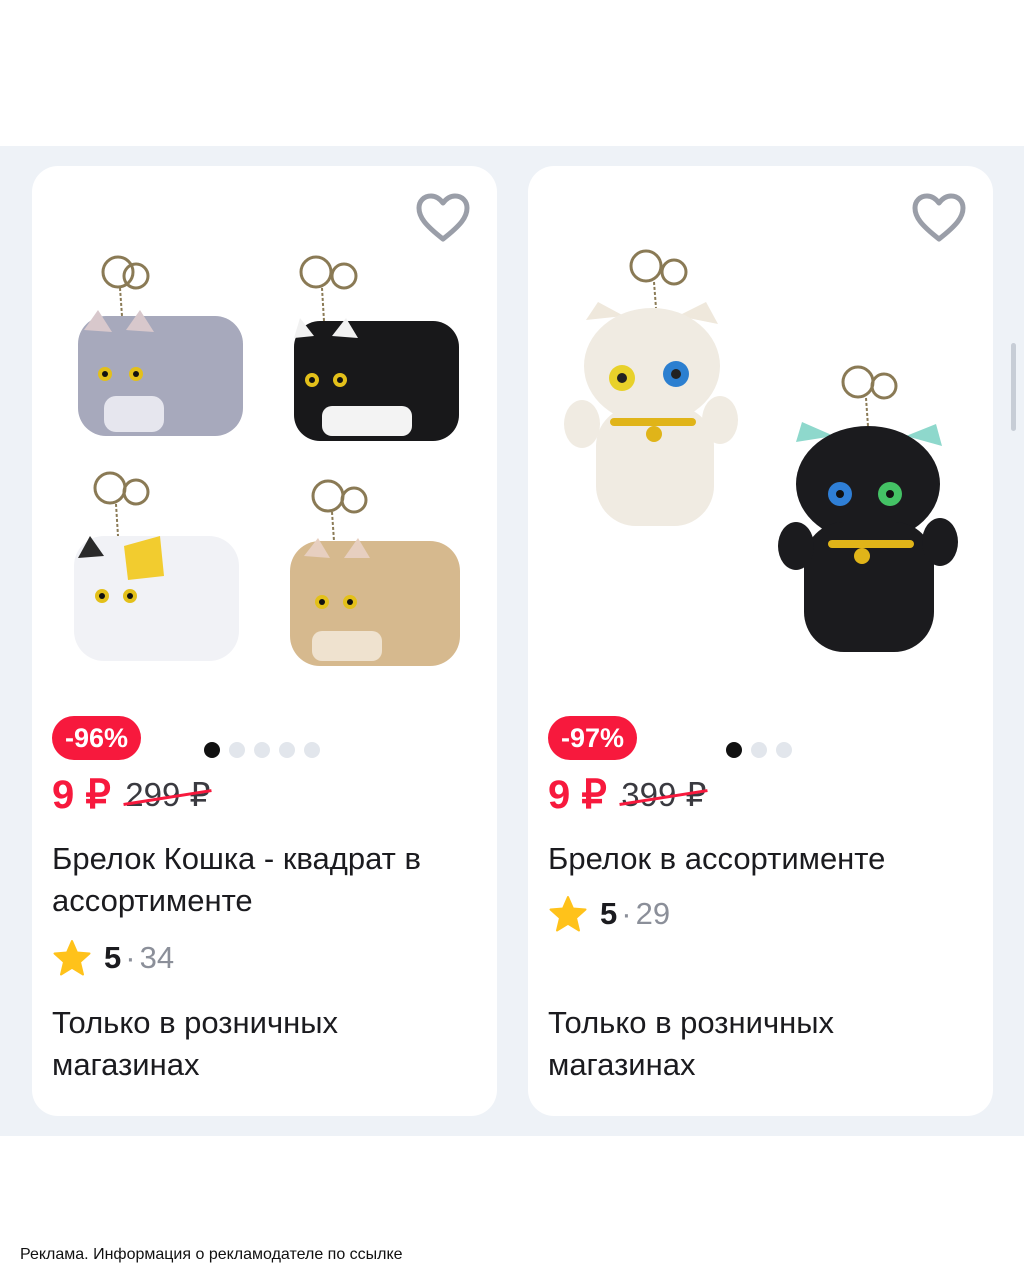 The image size is (1024, 1280). I want to click on review-count: 29, so click(653, 914).